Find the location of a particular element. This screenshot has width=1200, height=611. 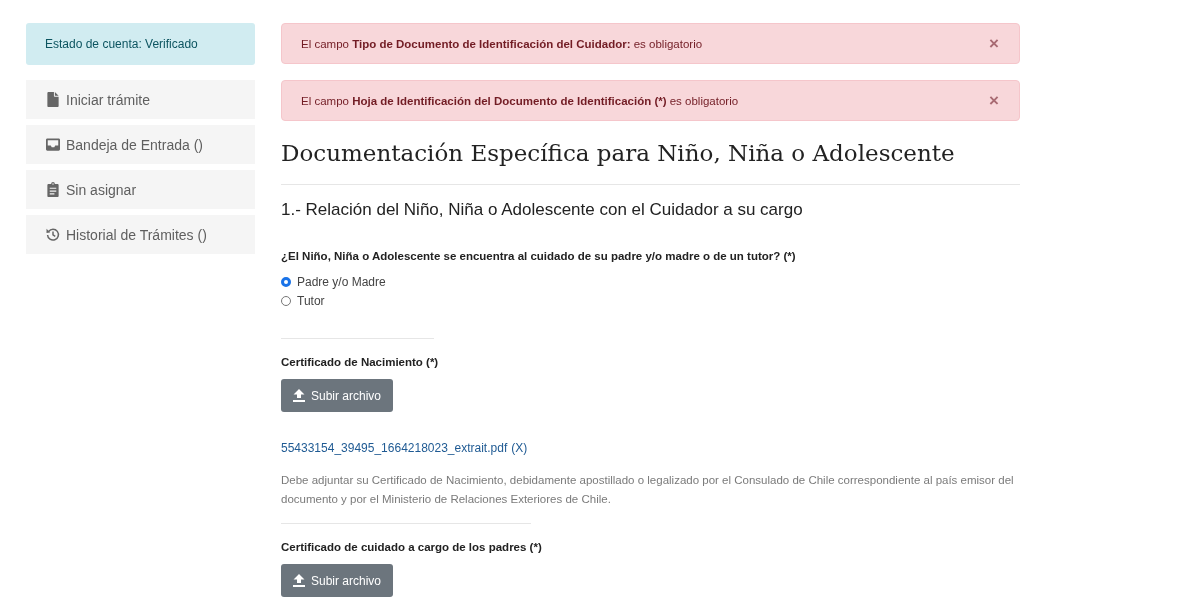

remove-file-link: (X) is located at coordinates (519, 448).